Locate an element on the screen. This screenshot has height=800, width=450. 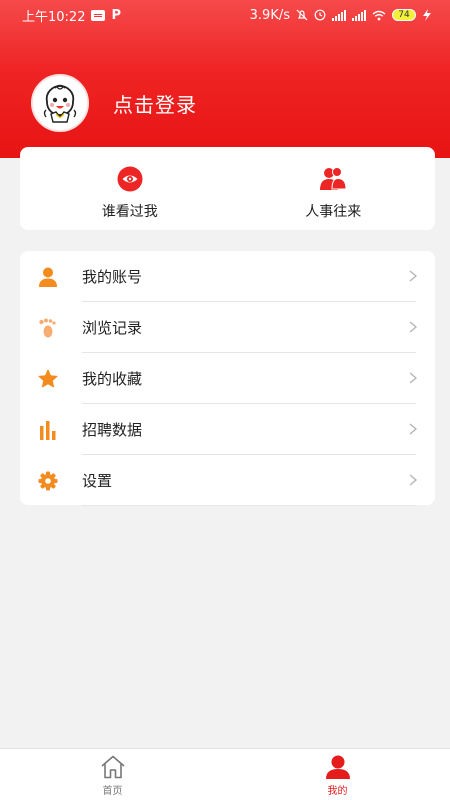
menu-item-settings: 设置 is located at coordinates (227, 480).